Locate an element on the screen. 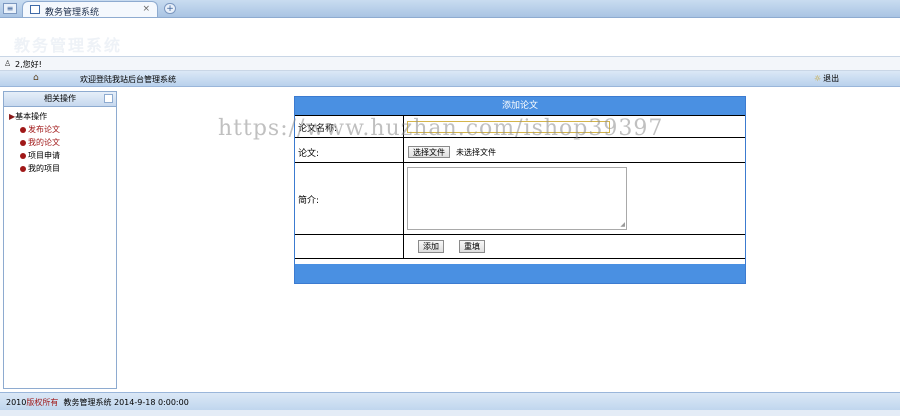 Image resolution: width=900 pixels, height=416 pixels. nav-bar: ⌂ 欢迎登陆我站后台管理系统 ☼ 退出 is located at coordinates (450, 79).